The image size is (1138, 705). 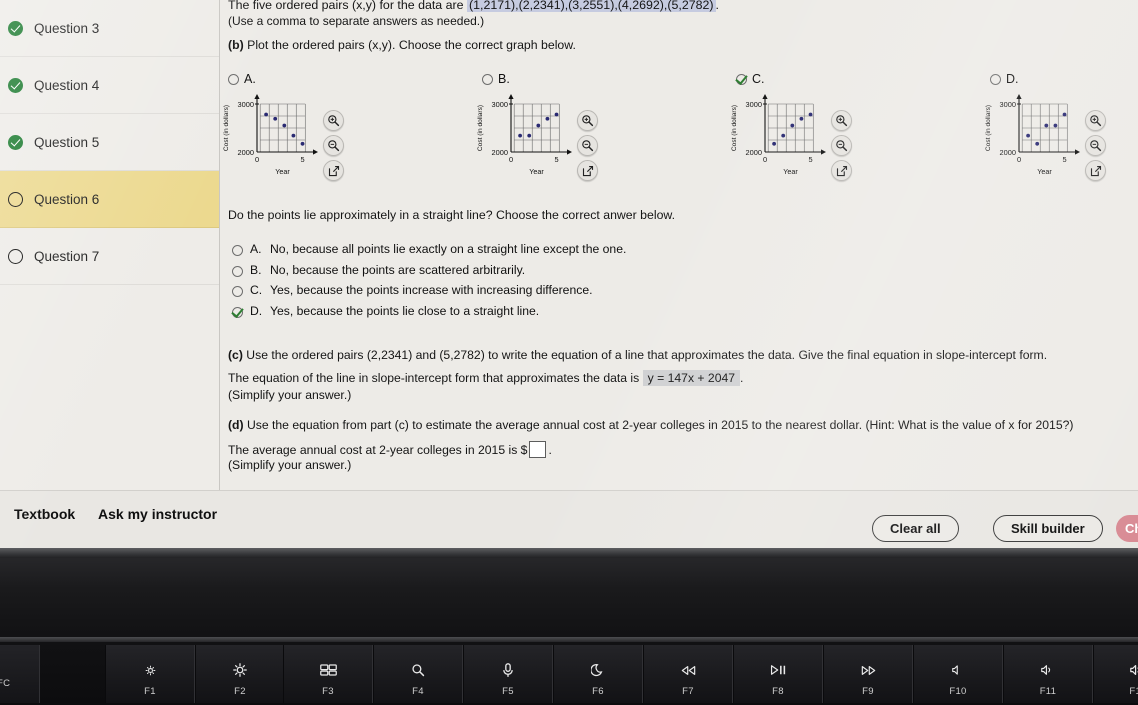 What do you see at coordinates (1048, 528) in the screenshot?
I see `skill-builder-button: Skill builder` at bounding box center [1048, 528].